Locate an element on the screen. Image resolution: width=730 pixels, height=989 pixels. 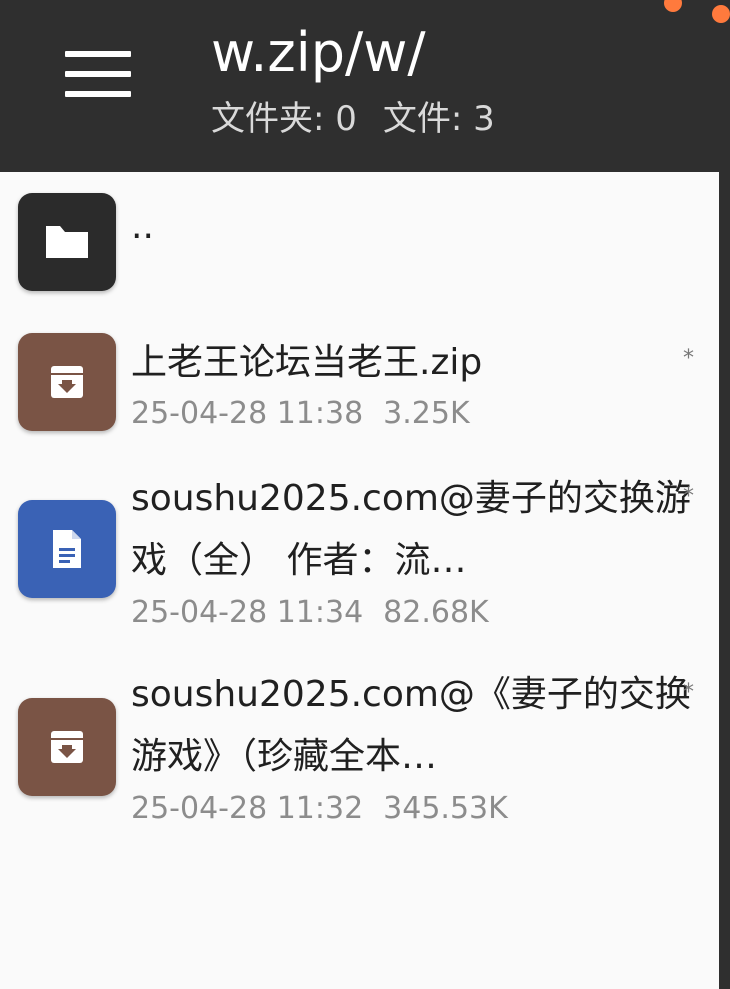
file-name: 上老王论坛当老王.zip is located at coordinates (307, 362).